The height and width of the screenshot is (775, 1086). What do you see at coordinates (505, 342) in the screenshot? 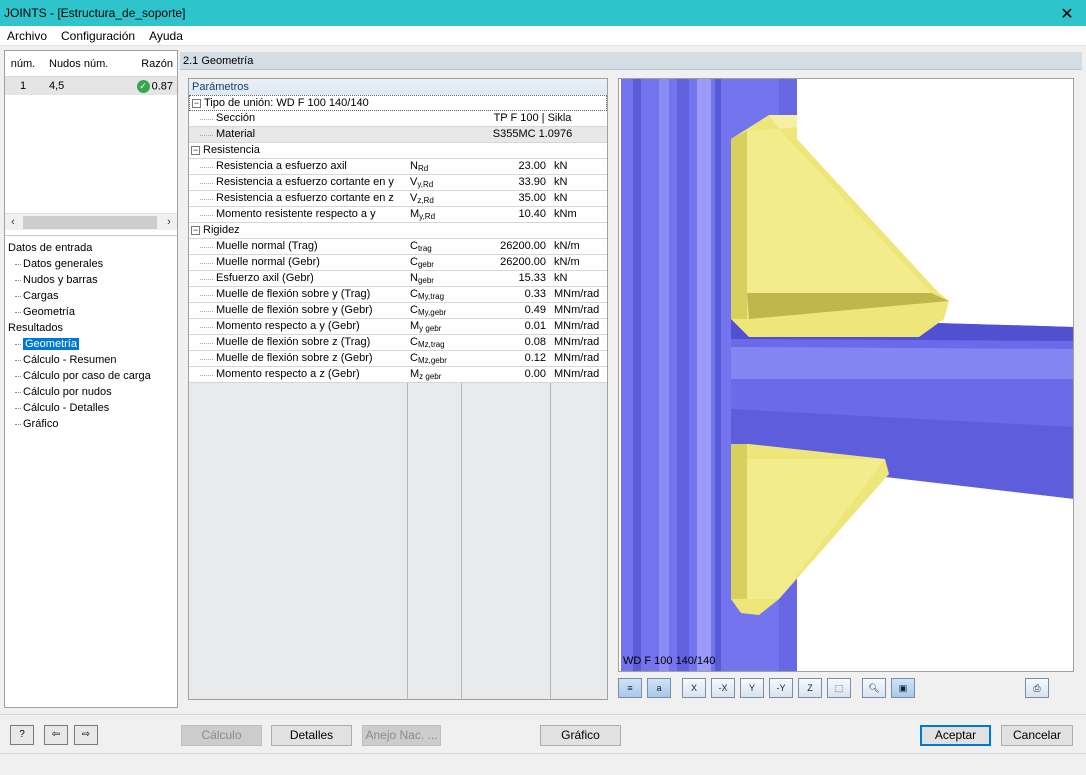
I see `param-value: 0.08` at bounding box center [505, 342].